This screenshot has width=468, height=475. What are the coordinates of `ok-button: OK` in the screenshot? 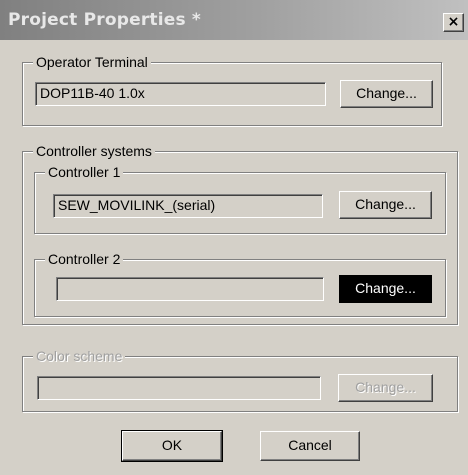 It's located at (172, 446).